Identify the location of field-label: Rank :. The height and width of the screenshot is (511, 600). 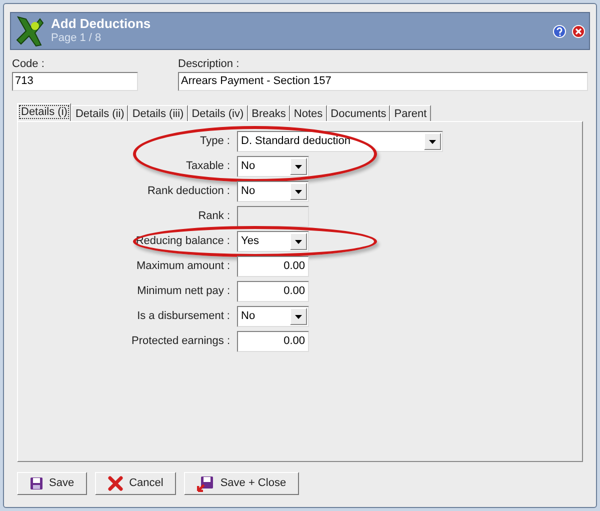
(214, 216).